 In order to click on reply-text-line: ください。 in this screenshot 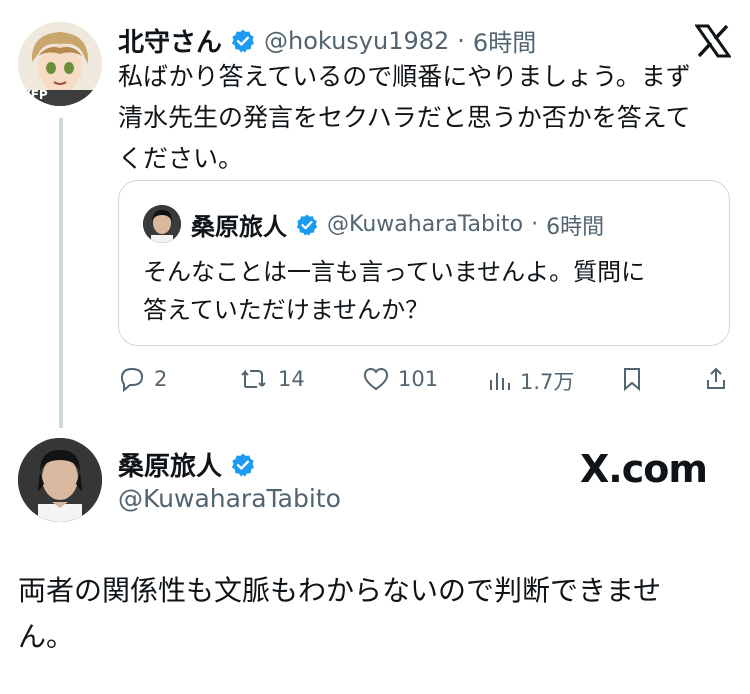, I will do `click(181, 158)`.